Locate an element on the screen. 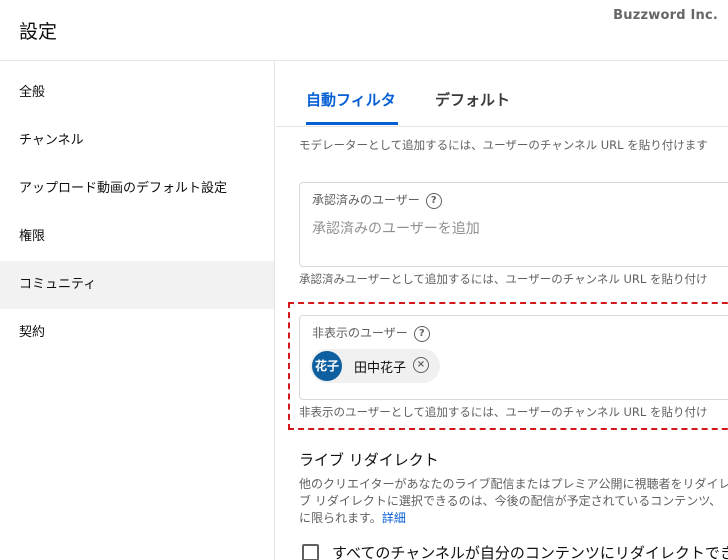 This screenshot has width=728, height=560. moderators-helper-text: モデレーターとして追加するには、ユーザーのチャンネル URL を貼り付けます is located at coordinates (503, 145).